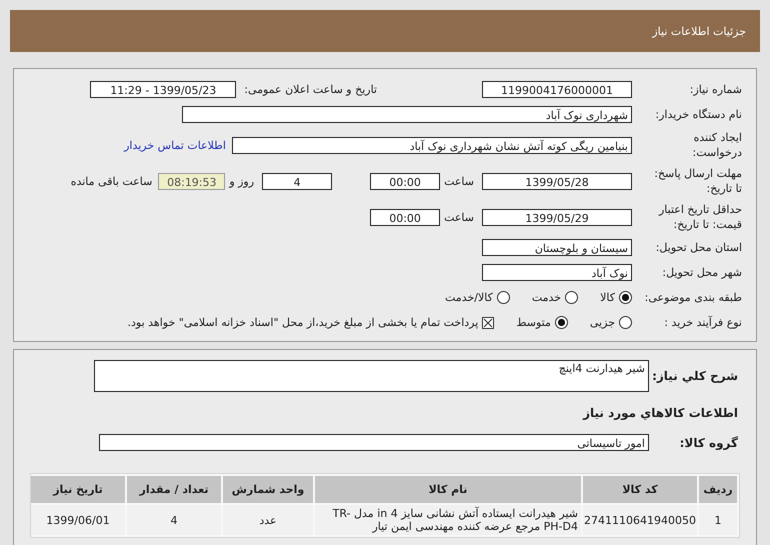 The image size is (770, 545). What do you see at coordinates (448, 520) in the screenshot?
I see `table-cell: شیر هیدرانت ایستاده آتش نشانی سایز 4 in مدل TR-PH-D4 مرجع عرضه کننده مهندسی ایمن تیار` at bounding box center [448, 520].